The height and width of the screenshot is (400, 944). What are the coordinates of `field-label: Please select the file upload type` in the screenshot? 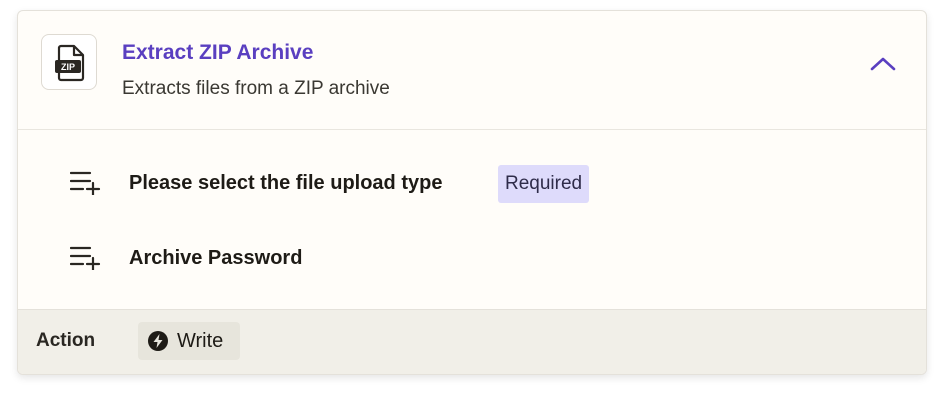 It's located at (286, 183).